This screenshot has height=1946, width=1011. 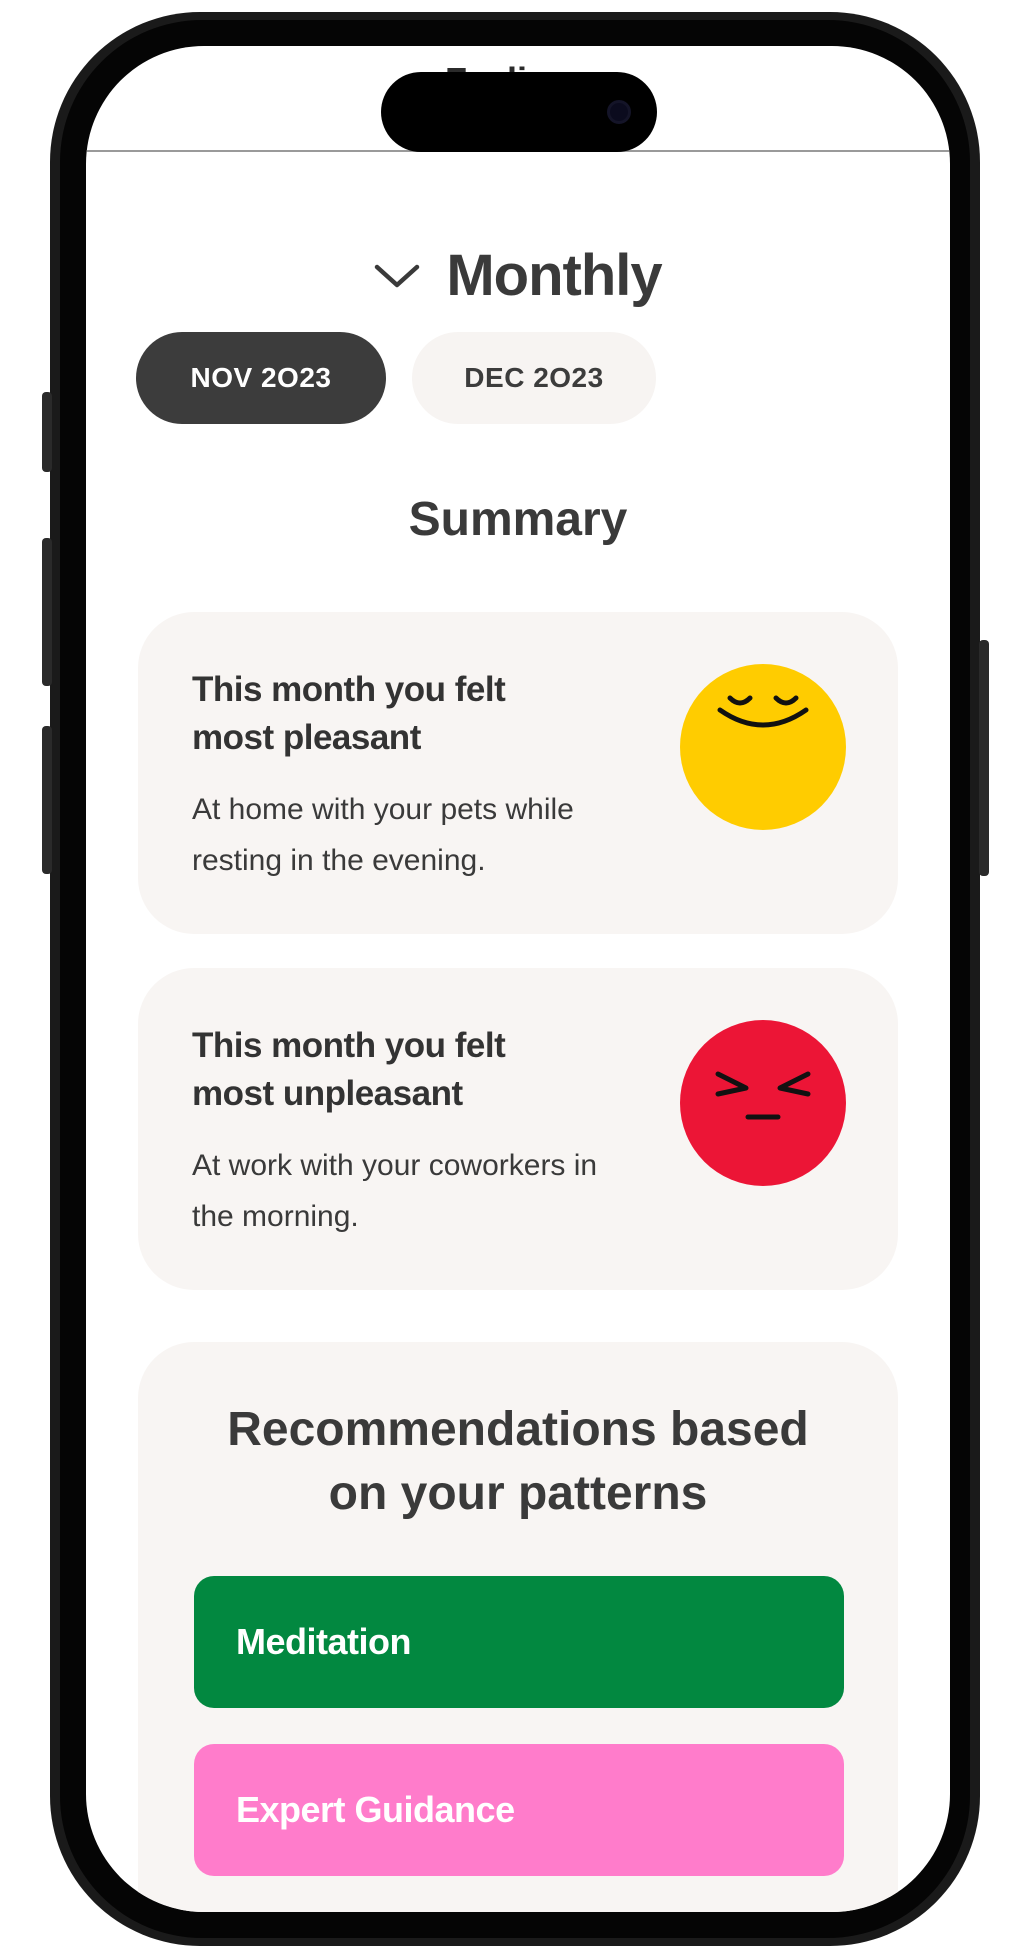 I want to click on tab-nov-2023: NOV 2O23, so click(x=261, y=378).